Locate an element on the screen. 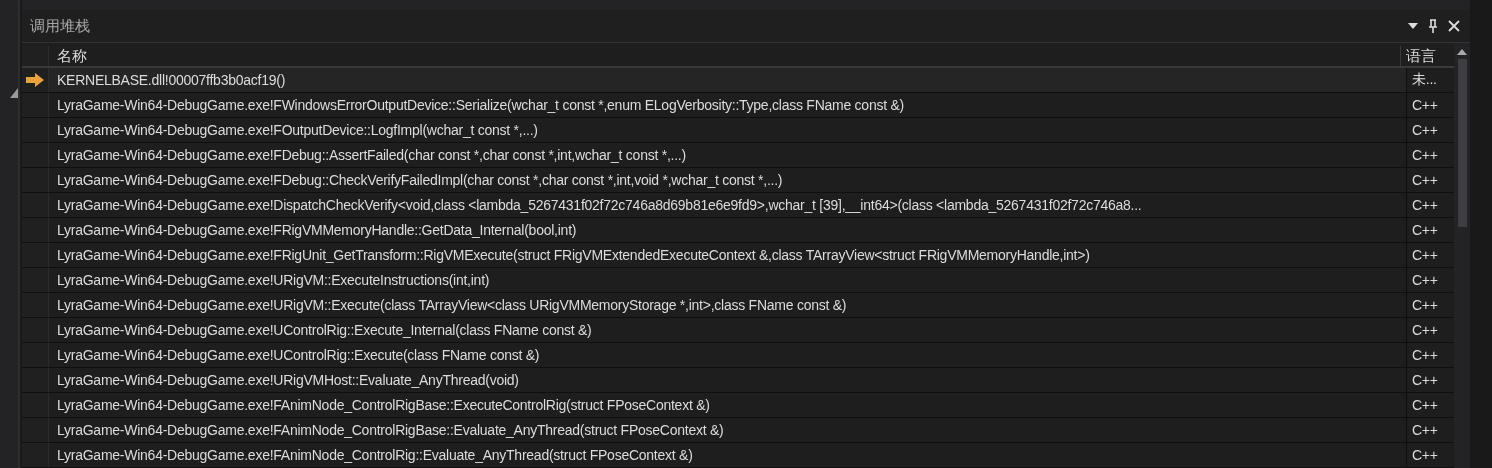 Image resolution: width=1492 pixels, height=468 pixels. frame-name: LyraGame-Win64-DebugGame.exe!FRigVMMemoryHandle::GetData_Internal(bool,int) is located at coordinates (317, 230).